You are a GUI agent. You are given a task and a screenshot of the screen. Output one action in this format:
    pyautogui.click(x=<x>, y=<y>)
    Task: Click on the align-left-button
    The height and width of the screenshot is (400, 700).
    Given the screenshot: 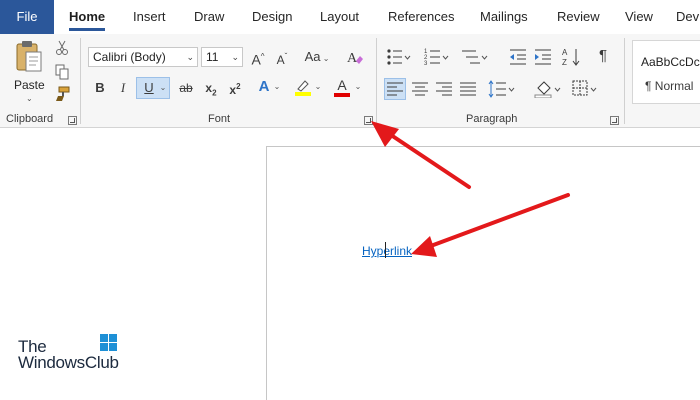 What is the action you would take?
    pyautogui.click(x=395, y=89)
    